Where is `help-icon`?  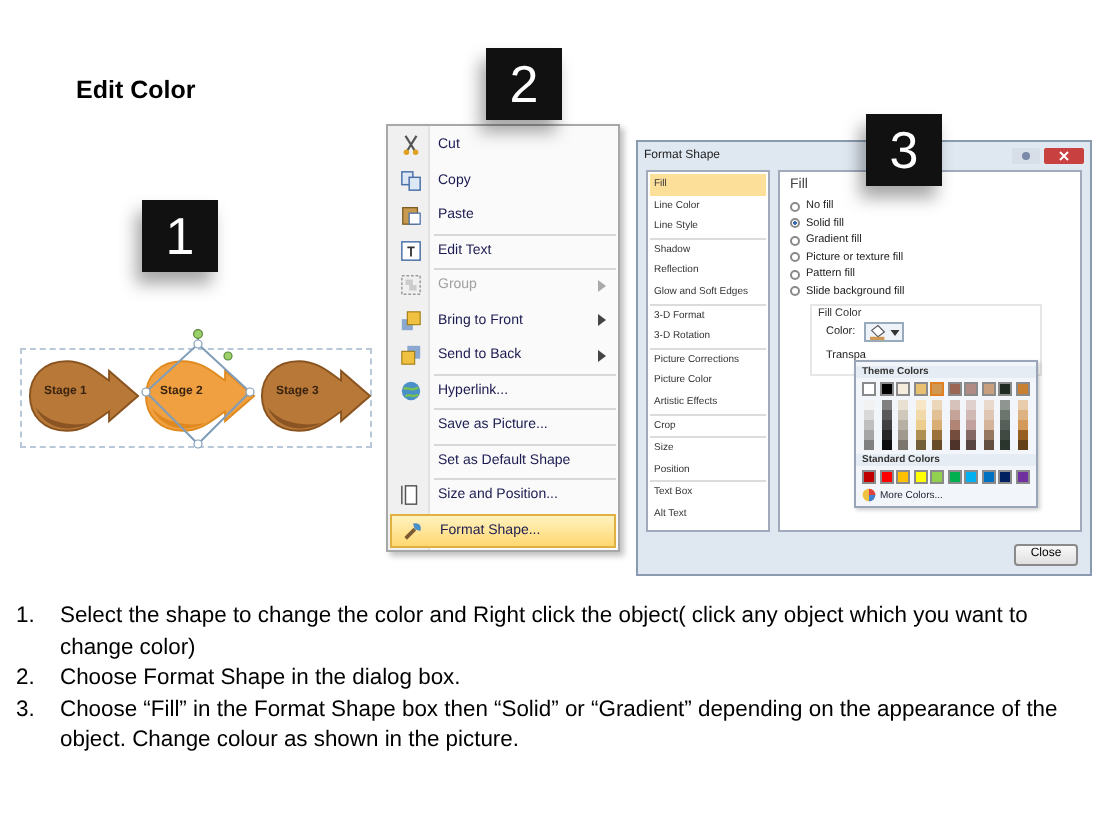
help-icon is located at coordinates (1026, 155).